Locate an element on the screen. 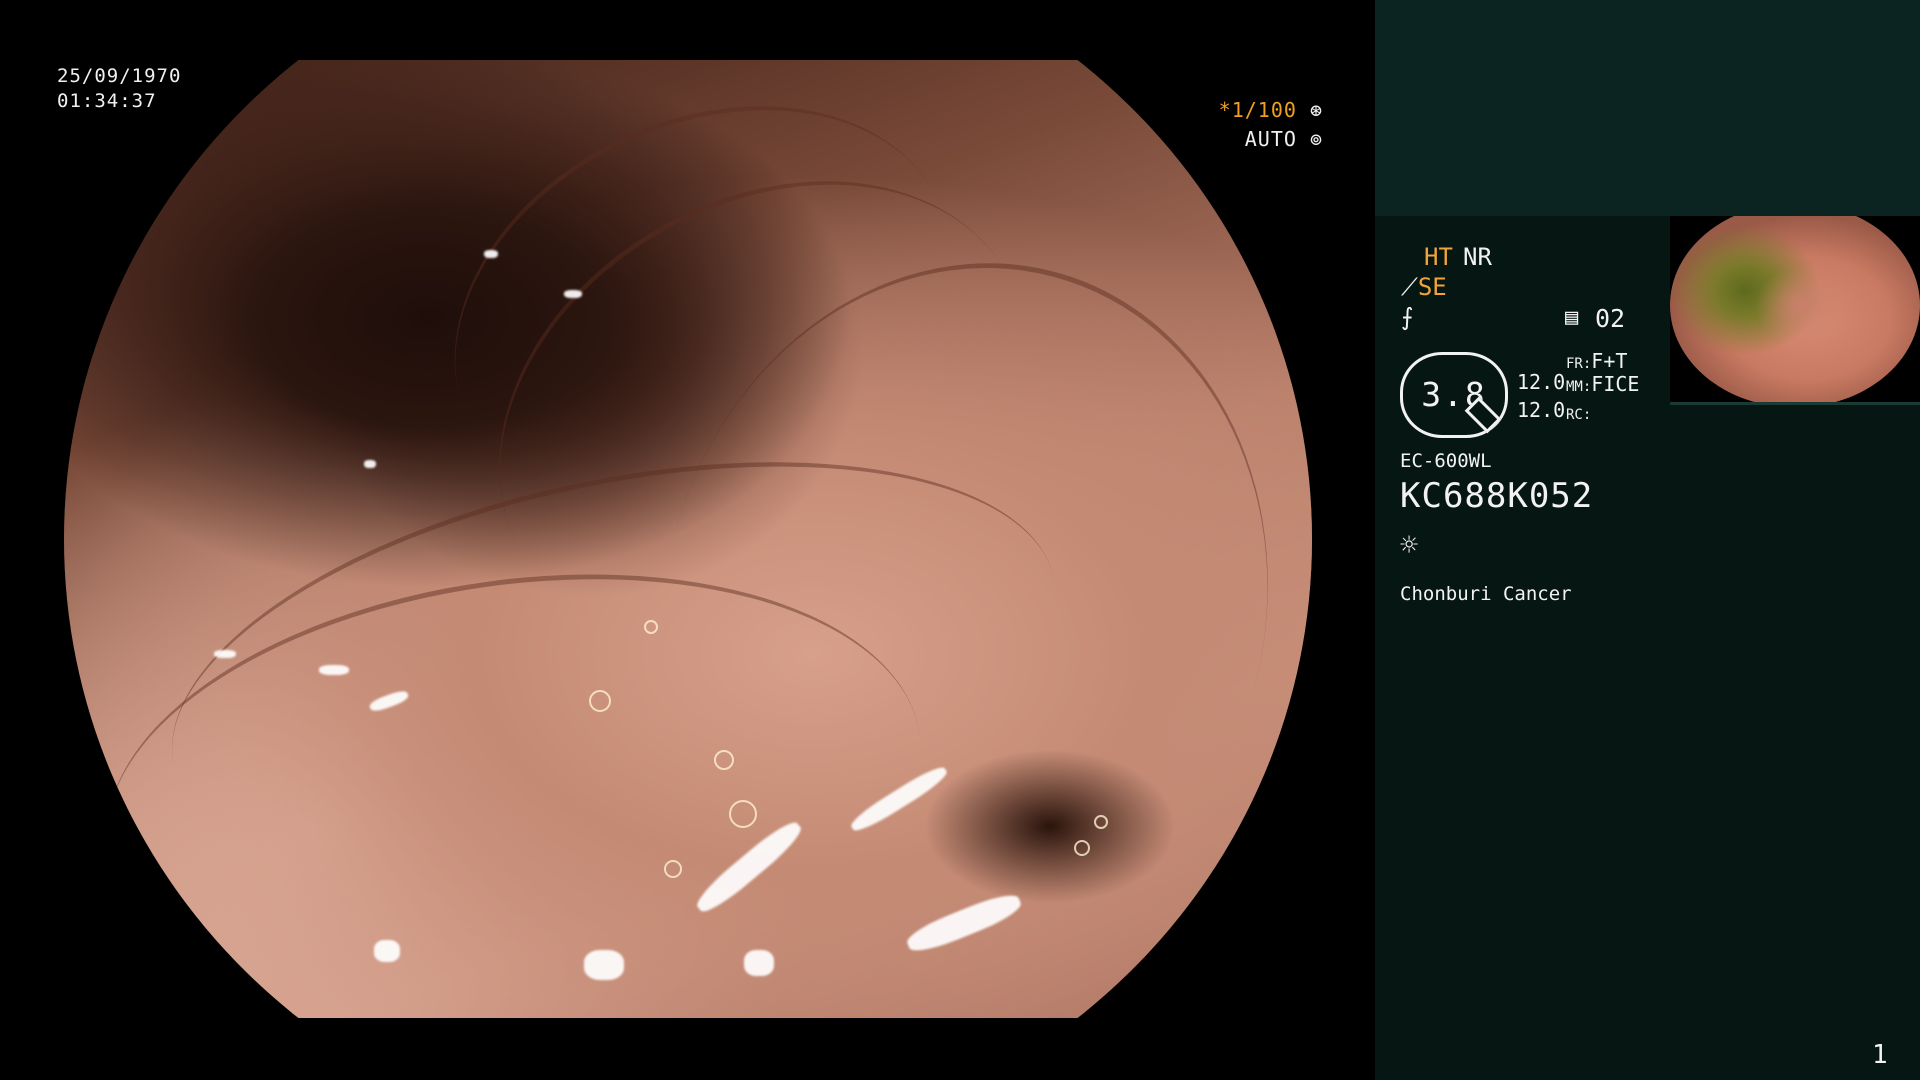 This screenshot has width=1920, height=1080. mm-row: MM:FICE is located at coordinates (1602, 384).